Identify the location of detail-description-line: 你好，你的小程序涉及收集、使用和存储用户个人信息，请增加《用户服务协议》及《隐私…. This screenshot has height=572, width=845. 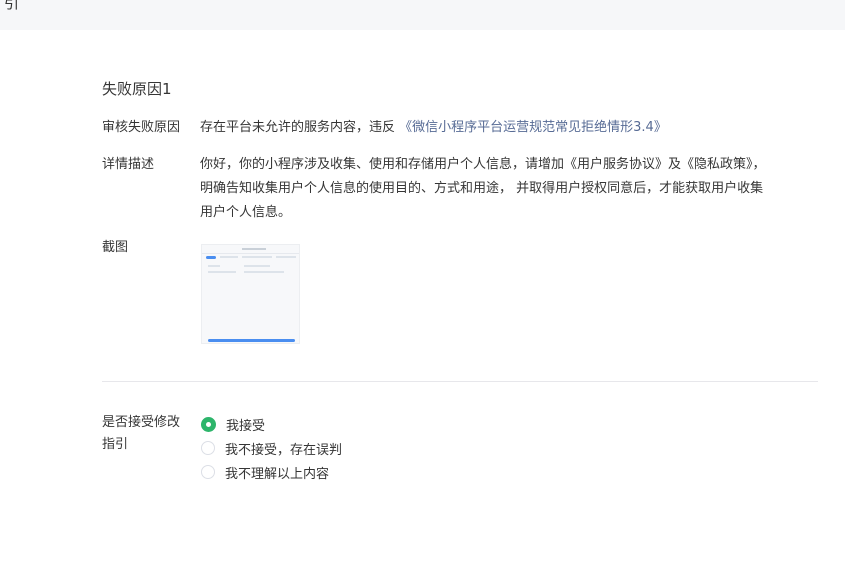
(483, 164).